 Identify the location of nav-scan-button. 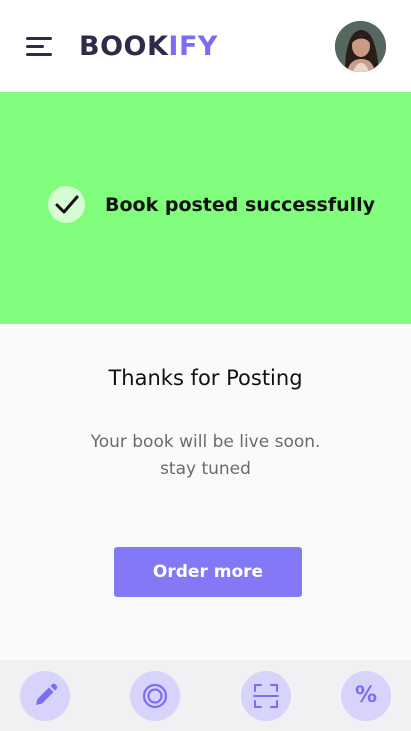
(266, 696).